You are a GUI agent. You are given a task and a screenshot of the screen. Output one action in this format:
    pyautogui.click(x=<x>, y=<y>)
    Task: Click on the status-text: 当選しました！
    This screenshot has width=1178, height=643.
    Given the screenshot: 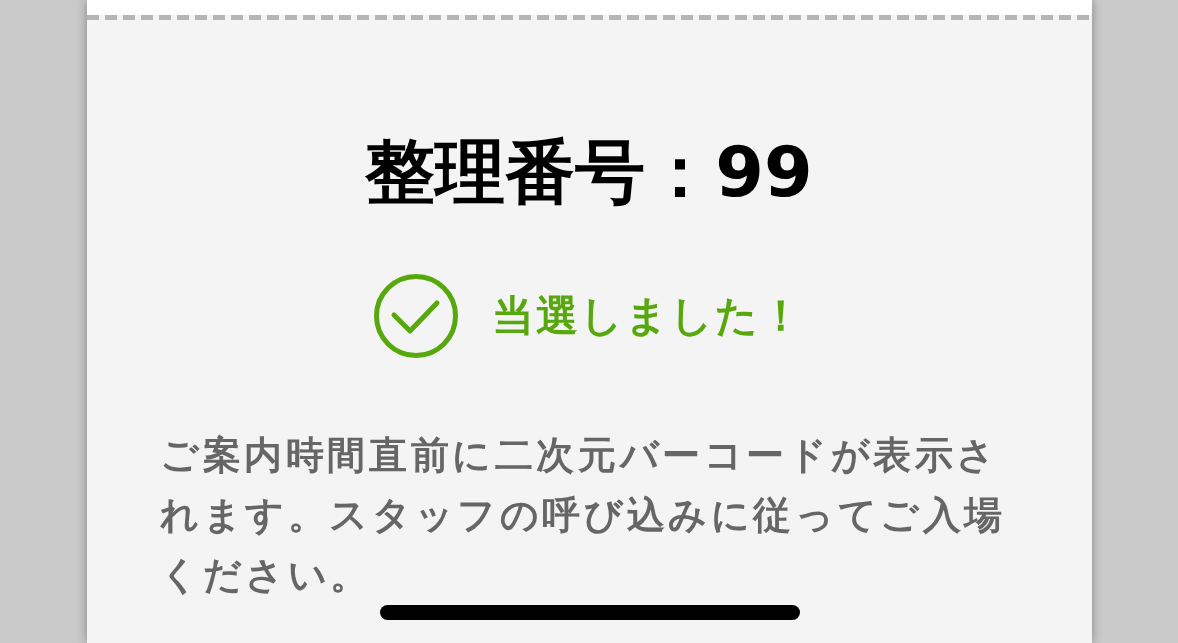 What is the action you would take?
    pyautogui.click(x=648, y=316)
    